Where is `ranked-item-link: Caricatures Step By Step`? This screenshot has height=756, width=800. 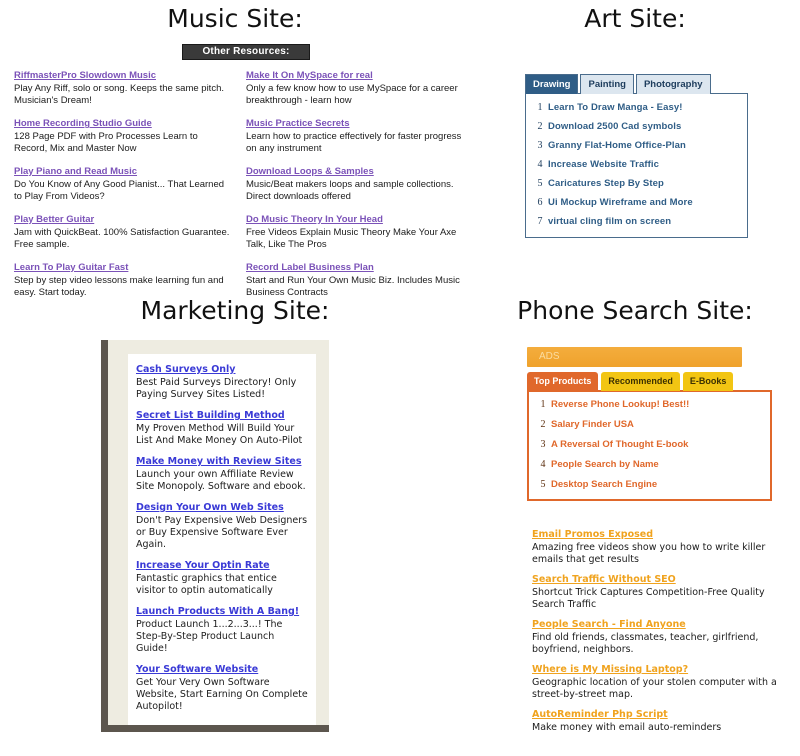
ranked-item-link: Caricatures Step By Step is located at coordinates (606, 183).